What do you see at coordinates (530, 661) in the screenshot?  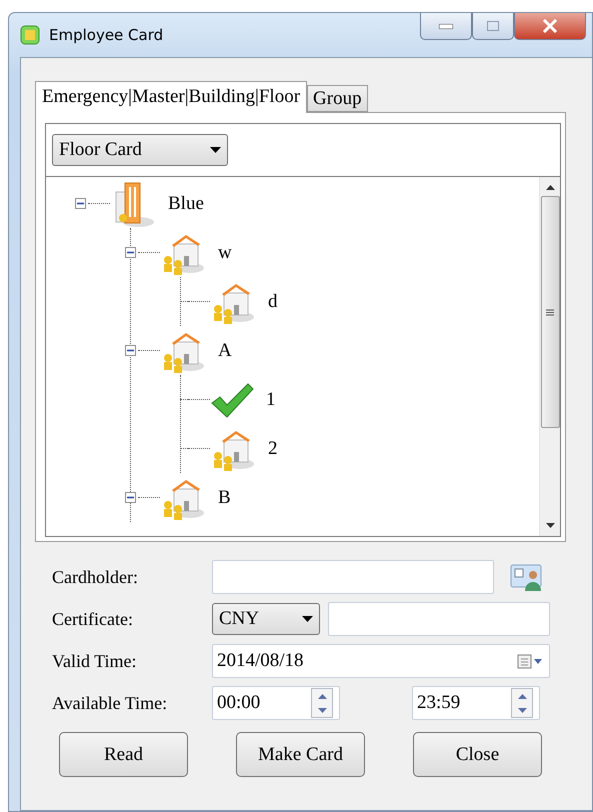 I see `calendar-icon` at bounding box center [530, 661].